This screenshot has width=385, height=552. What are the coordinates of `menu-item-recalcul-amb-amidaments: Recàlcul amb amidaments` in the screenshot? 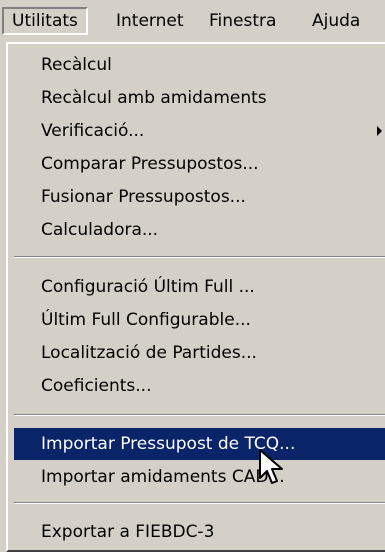 It's located at (199, 98).